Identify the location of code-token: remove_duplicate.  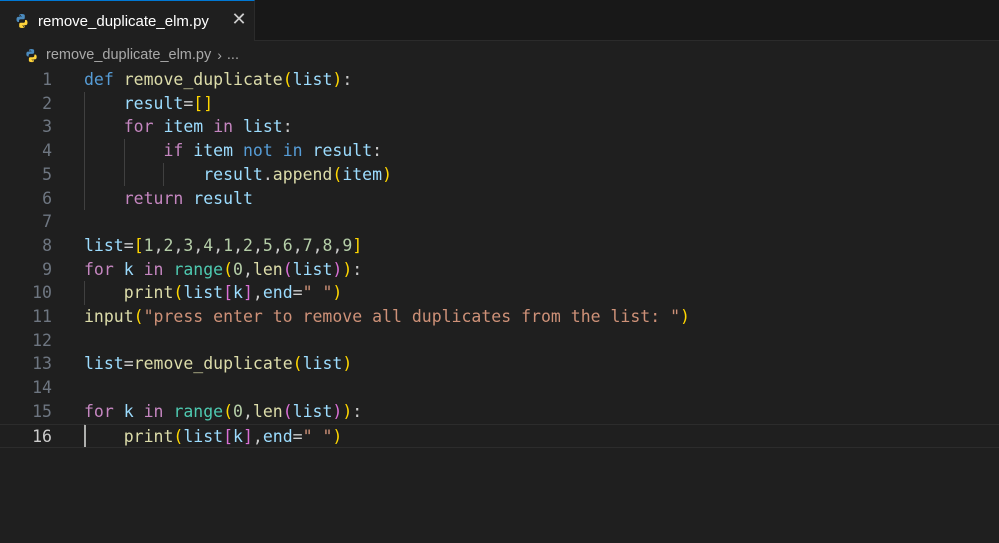
(203, 79).